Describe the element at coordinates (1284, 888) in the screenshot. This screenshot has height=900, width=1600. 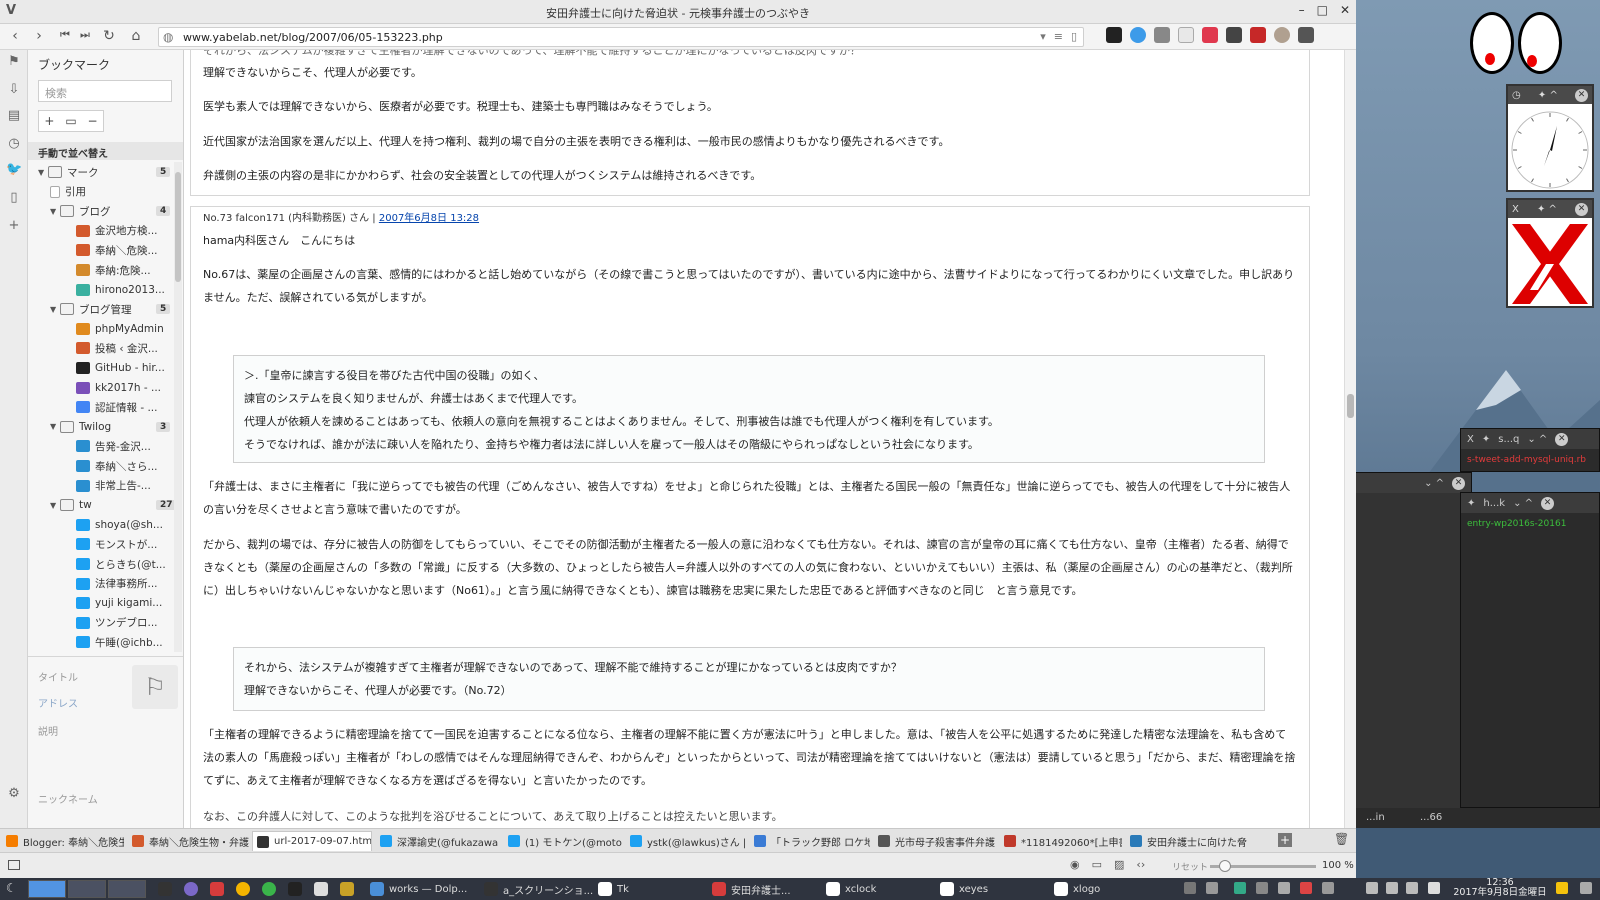
I see `bluetooth-tray-icon` at that location.